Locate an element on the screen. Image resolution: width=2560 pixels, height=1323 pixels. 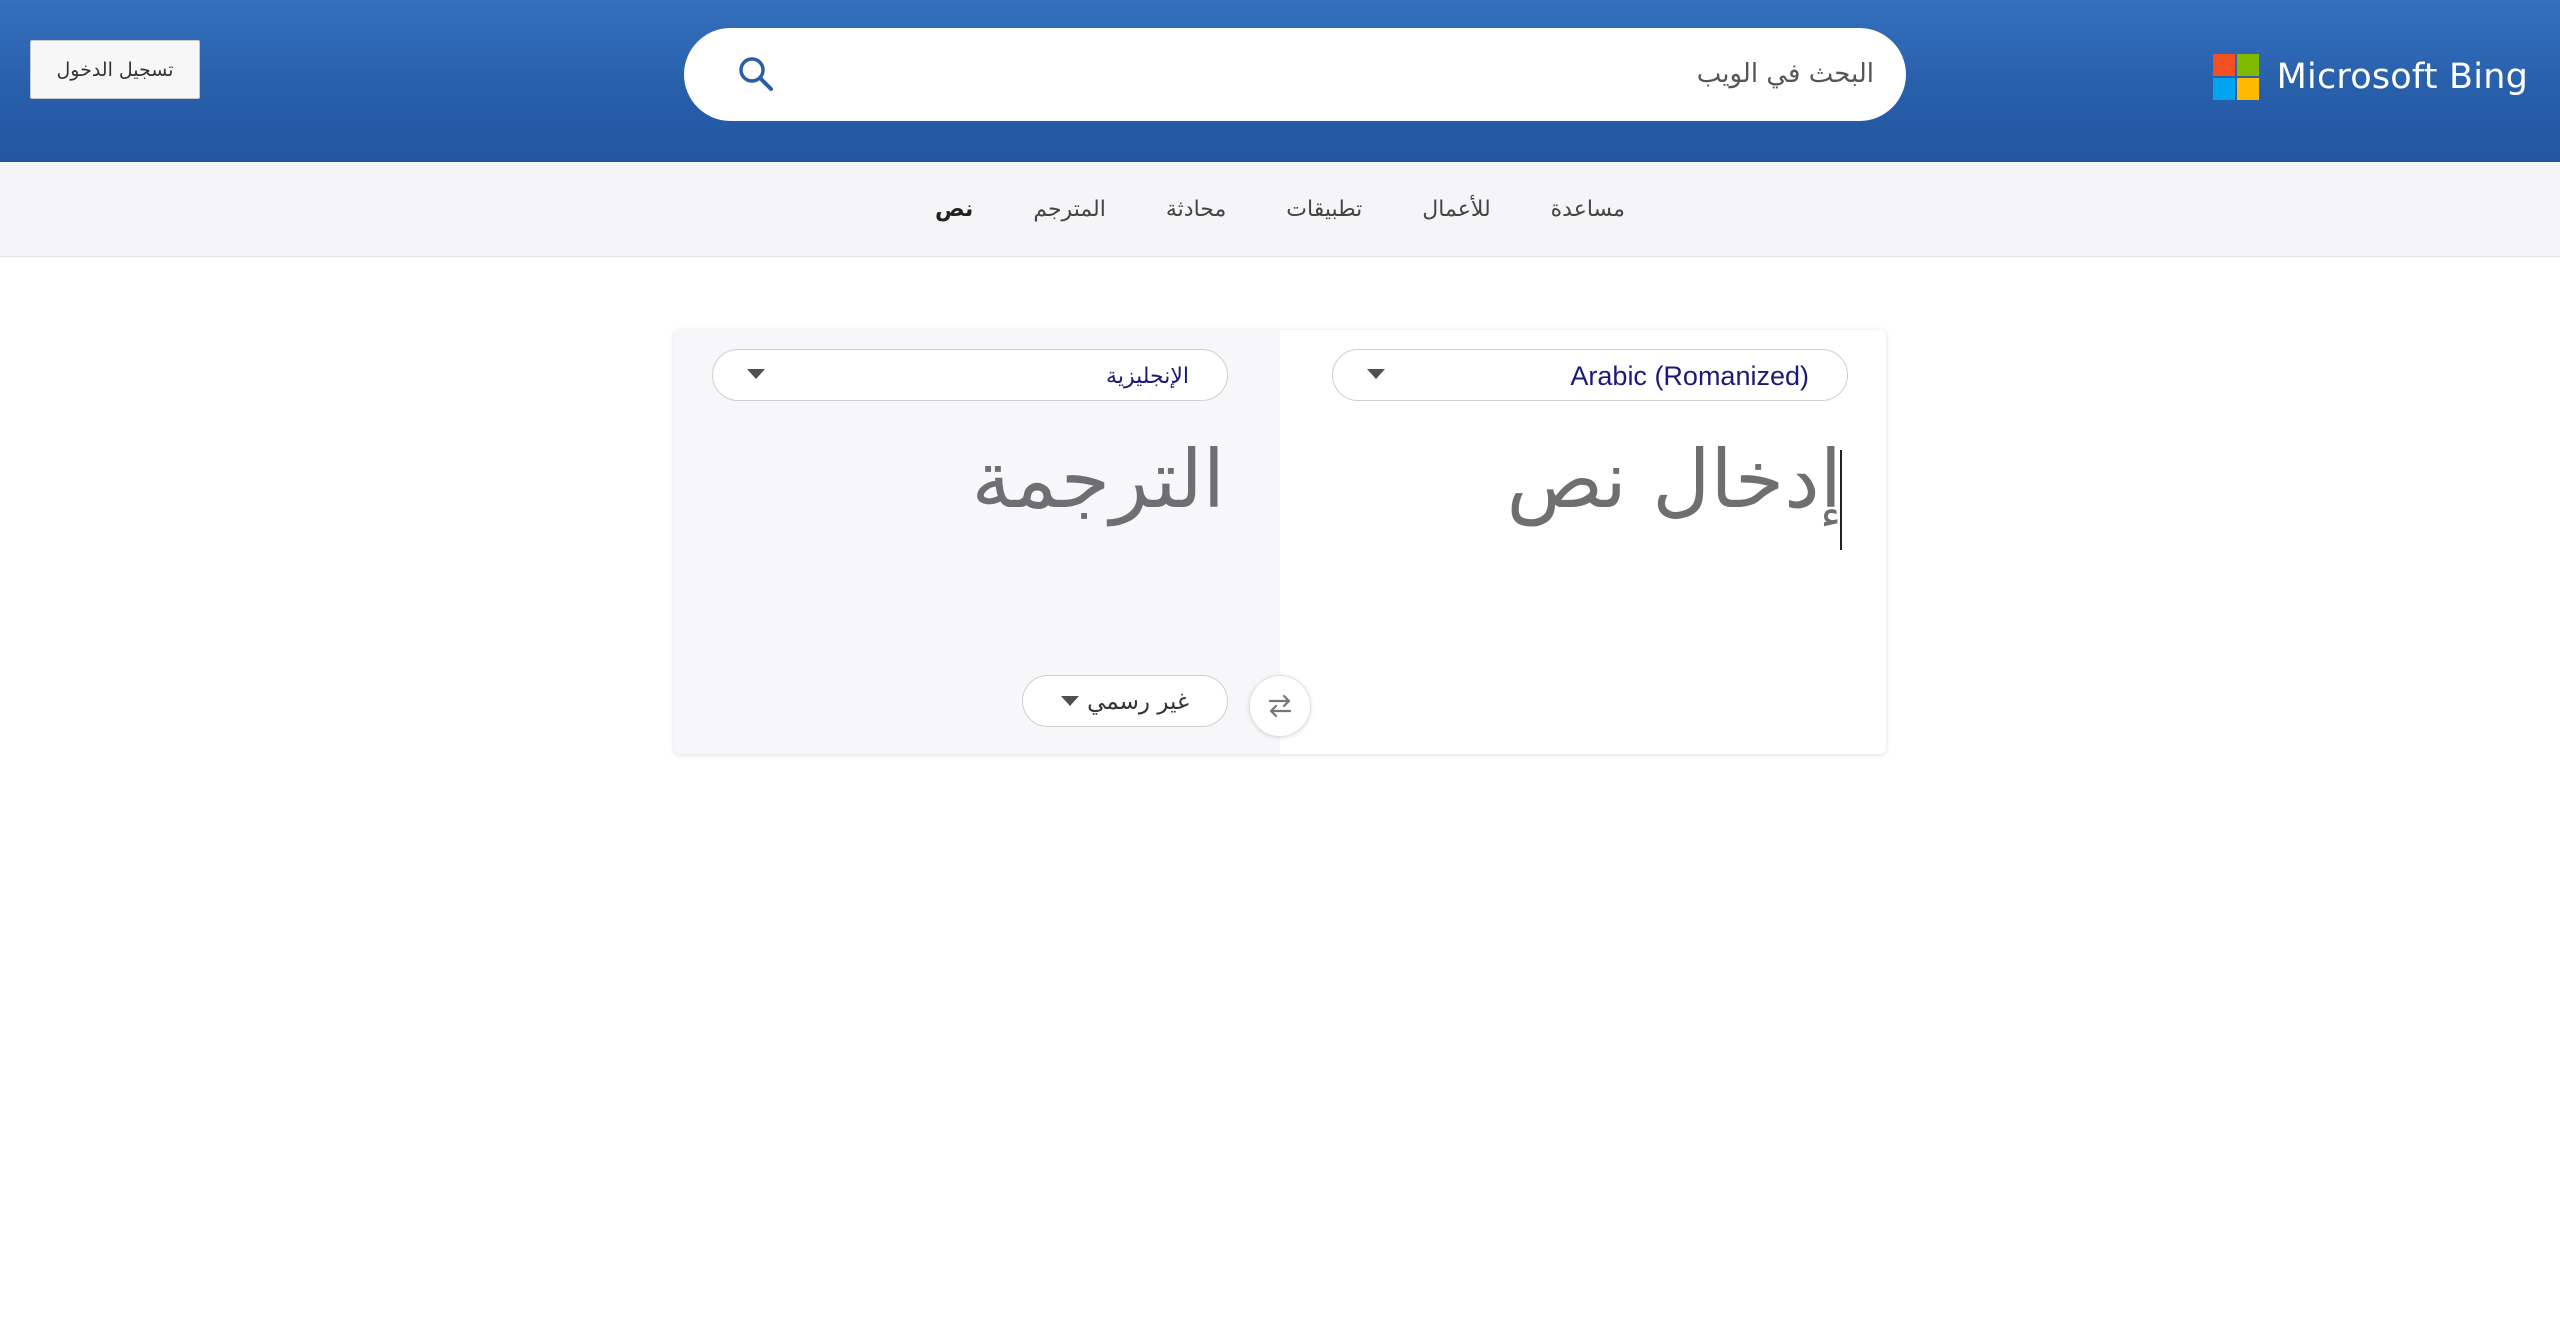
source-pane: Arabic (Romanized) إدخال نص is located at coordinates (1583, 542).